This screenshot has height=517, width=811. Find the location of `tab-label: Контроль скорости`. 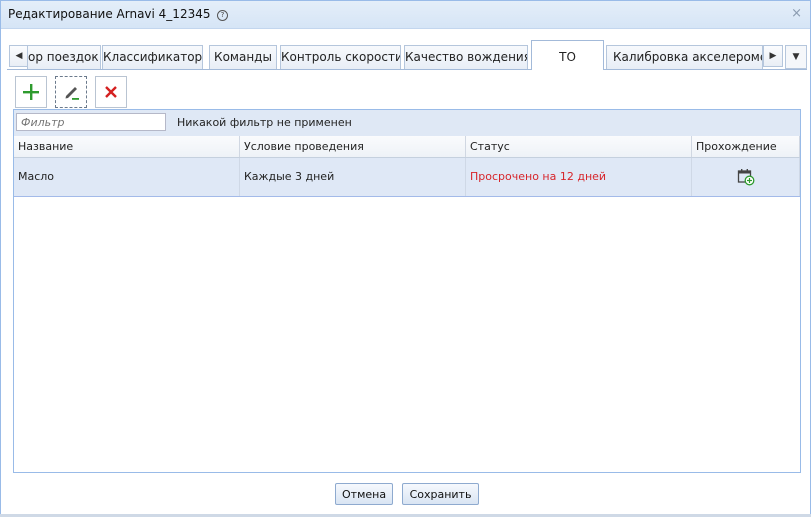

tab-label: Контроль скорости is located at coordinates (341, 57).